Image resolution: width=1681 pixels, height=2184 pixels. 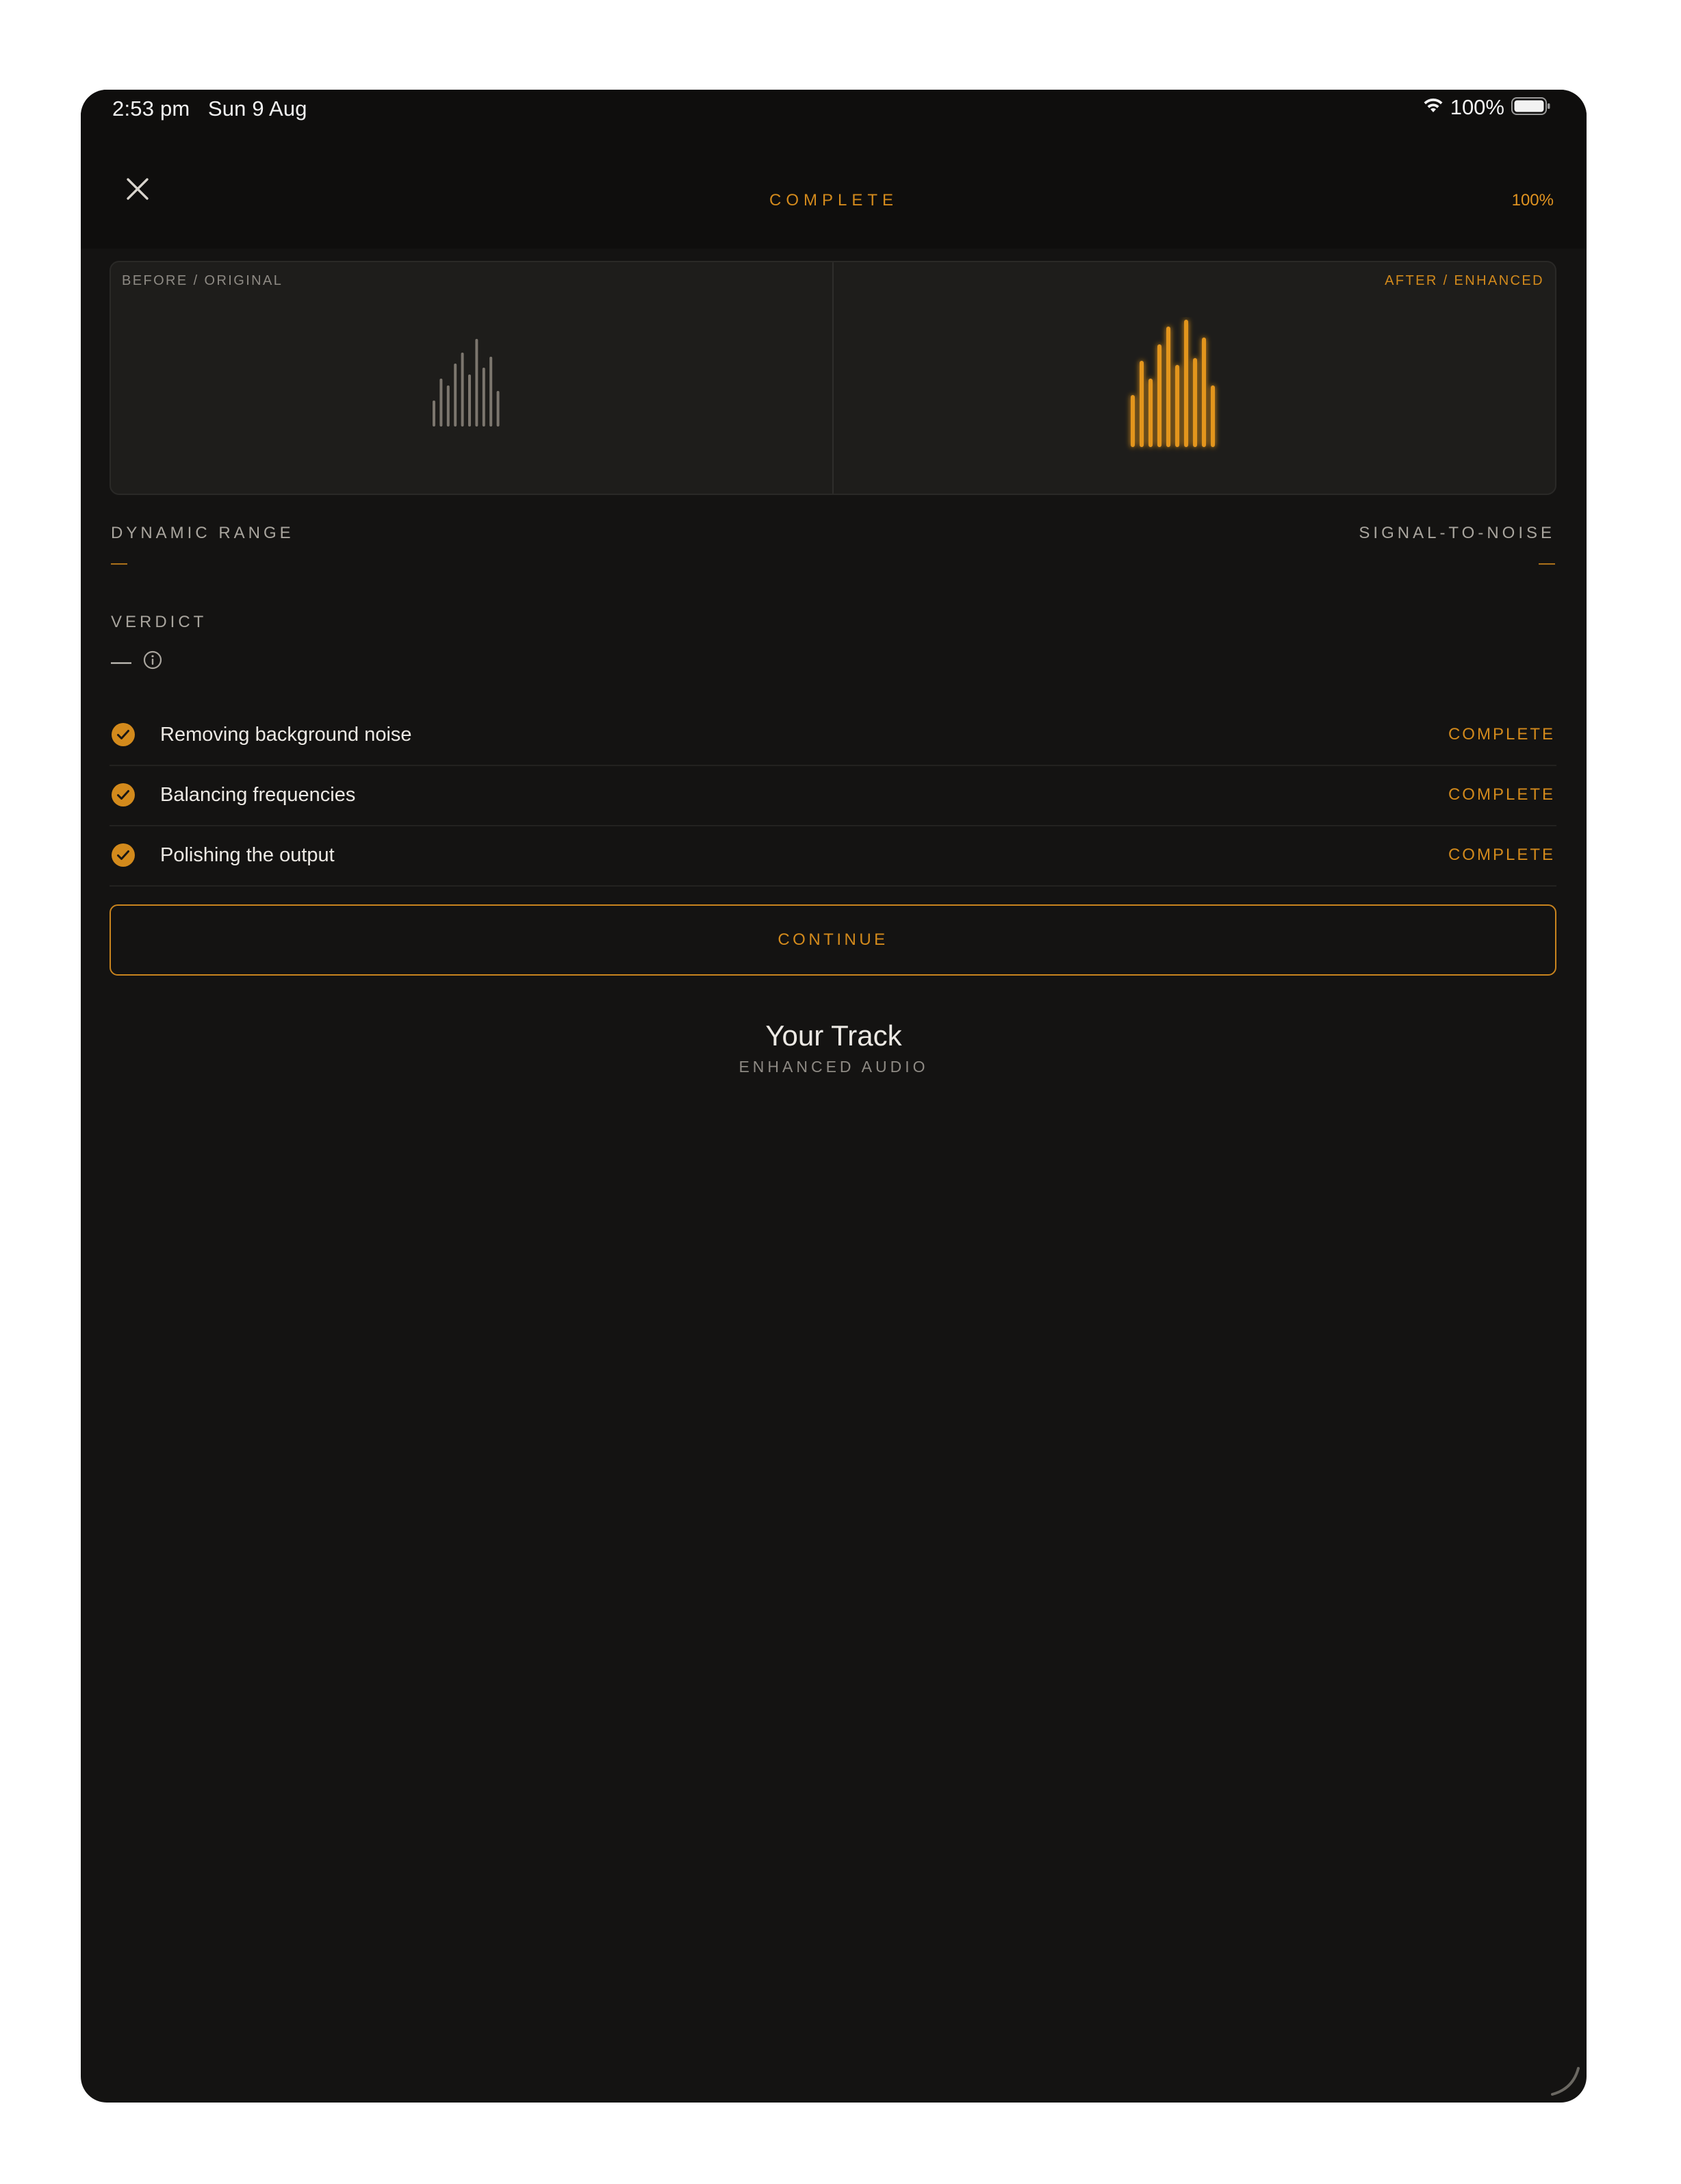 I want to click on before-waveform, so click(x=466, y=383).